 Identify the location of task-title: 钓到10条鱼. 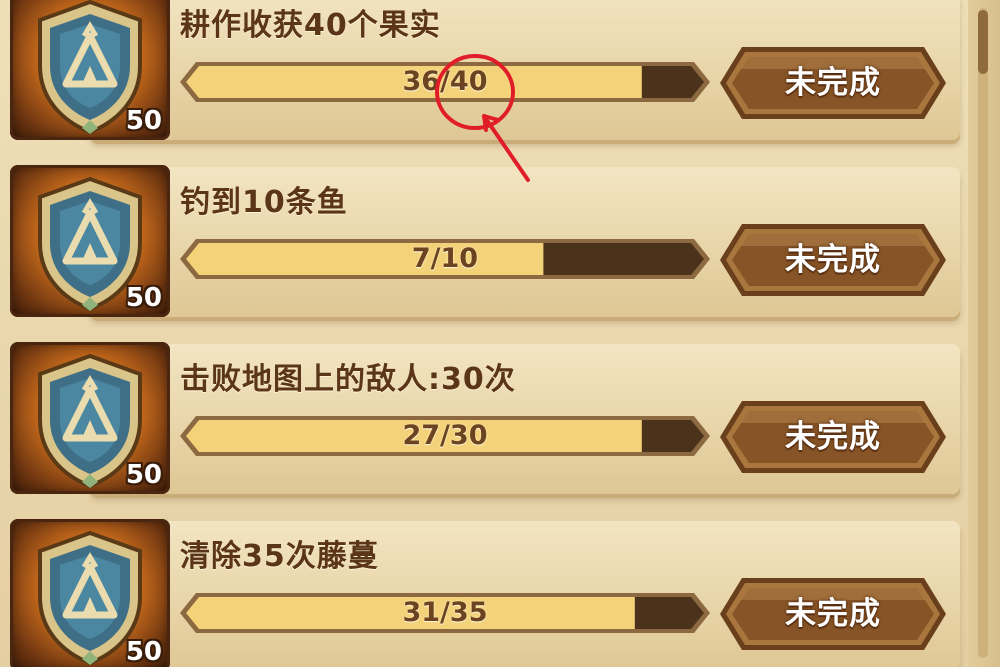
(264, 202).